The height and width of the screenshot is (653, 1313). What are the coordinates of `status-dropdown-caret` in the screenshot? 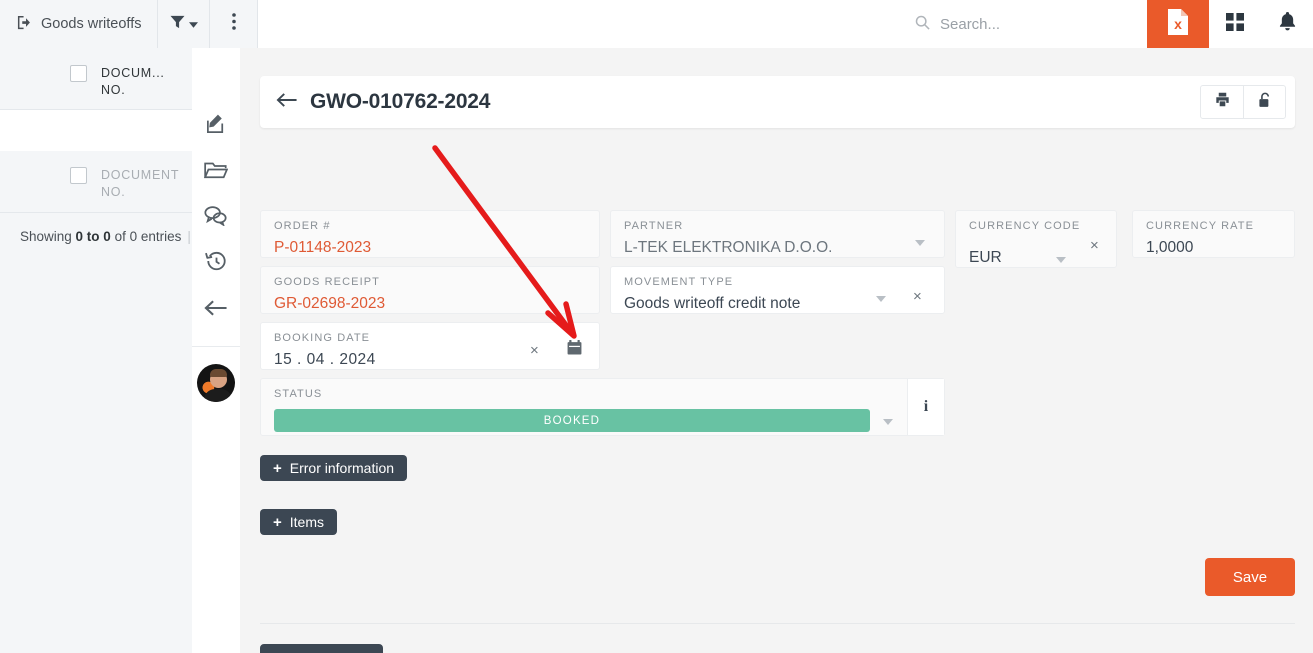 It's located at (888, 422).